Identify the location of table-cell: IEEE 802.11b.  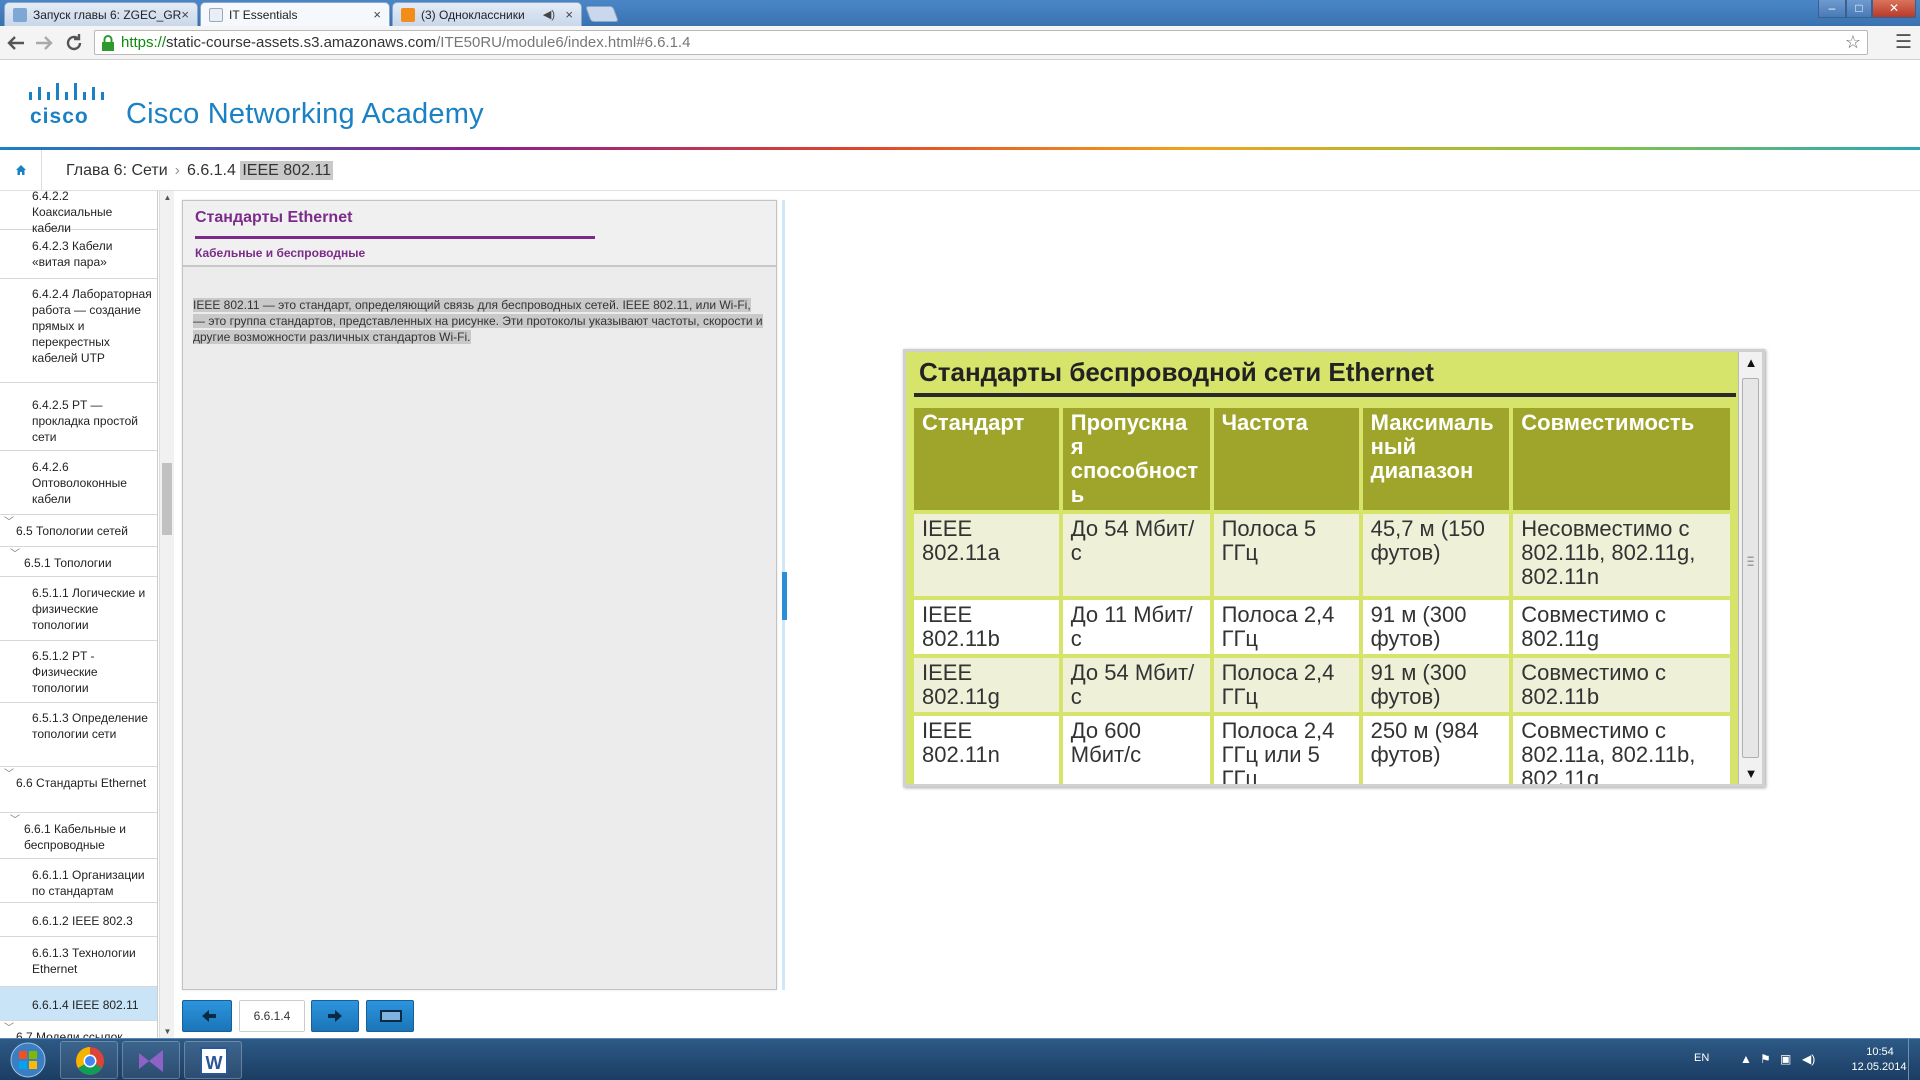
(986, 627).